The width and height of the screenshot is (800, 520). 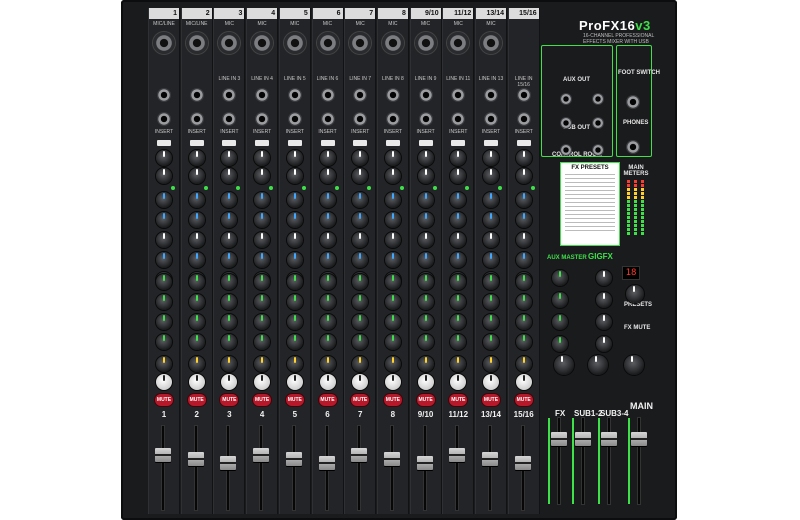 I want to click on sub34-fader, so click(x=609, y=439).